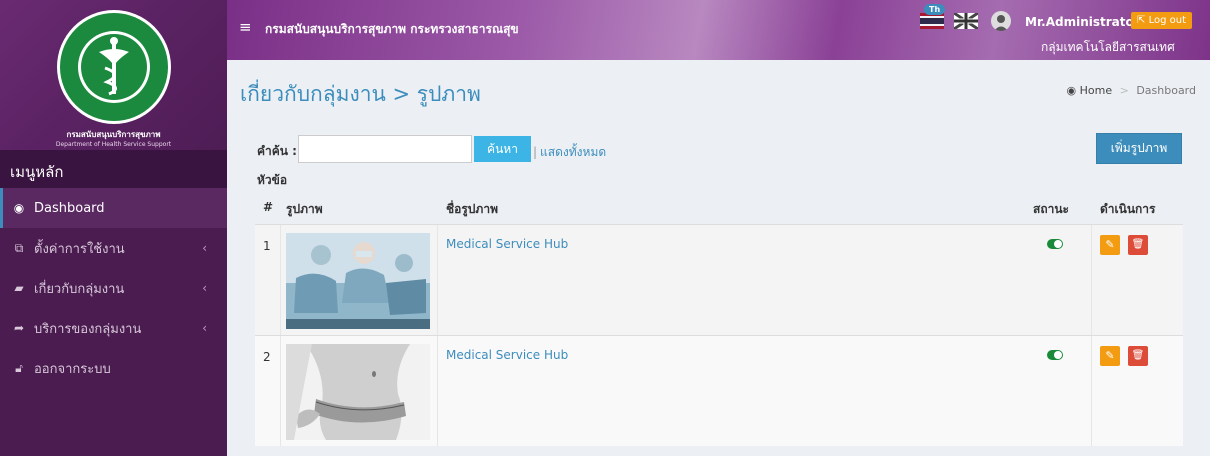  I want to click on sidebar-item-label: ตั้งค่าการใช้งาน, so click(79, 249).